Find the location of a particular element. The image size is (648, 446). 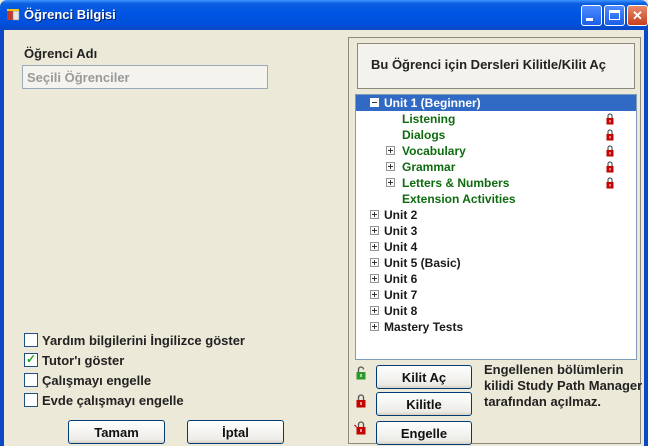

minimize-icon is located at coordinates (589, 19).